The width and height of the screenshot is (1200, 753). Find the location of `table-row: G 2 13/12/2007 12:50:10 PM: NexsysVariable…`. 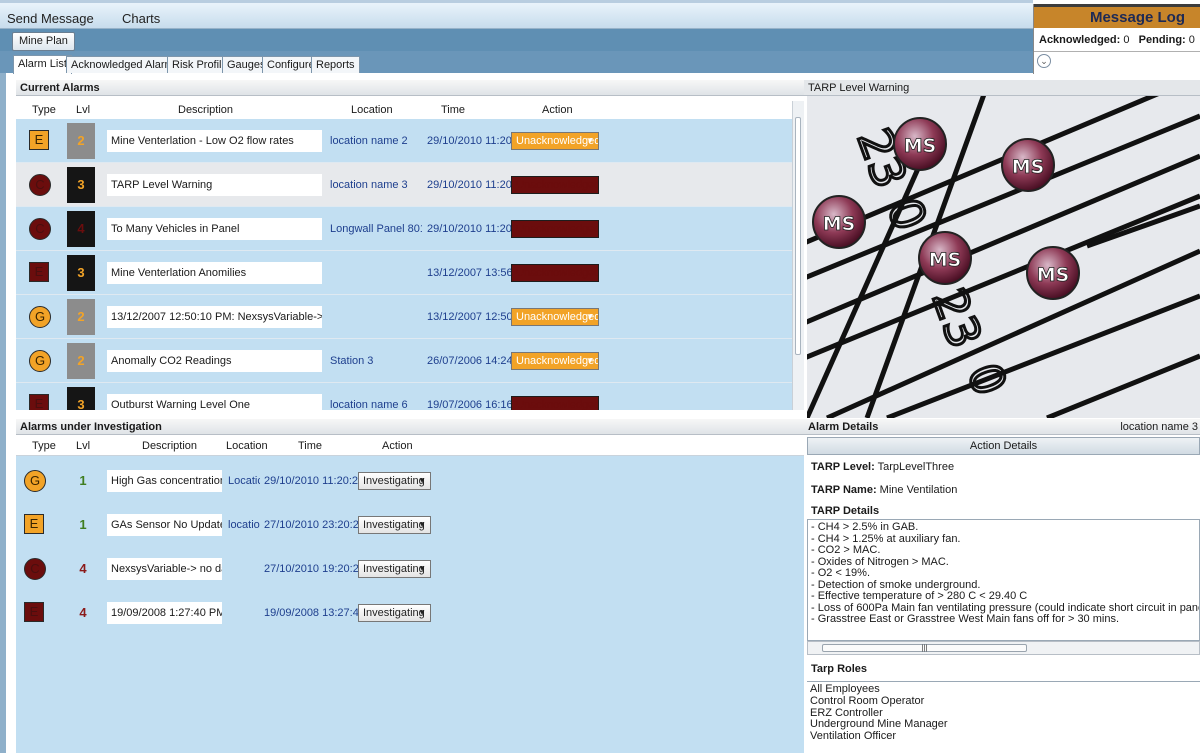

table-row: G 2 13/12/2007 12:50:10 PM: NexsysVariable… is located at coordinates (404, 317).